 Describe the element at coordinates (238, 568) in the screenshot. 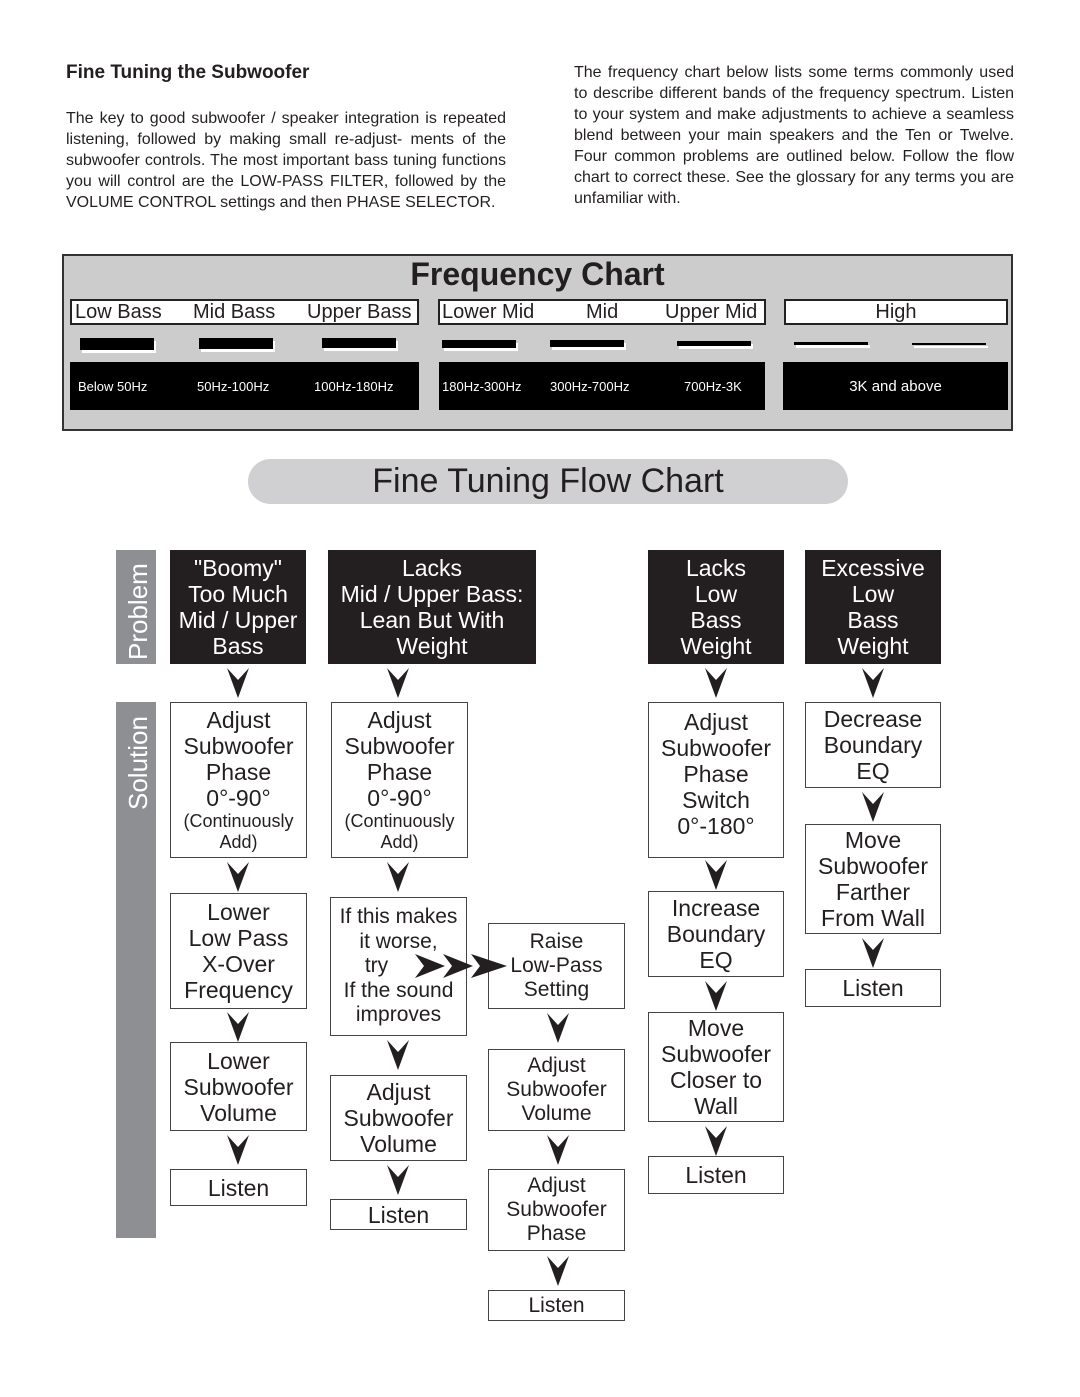

I see `problem-text: "Boomy"` at that location.